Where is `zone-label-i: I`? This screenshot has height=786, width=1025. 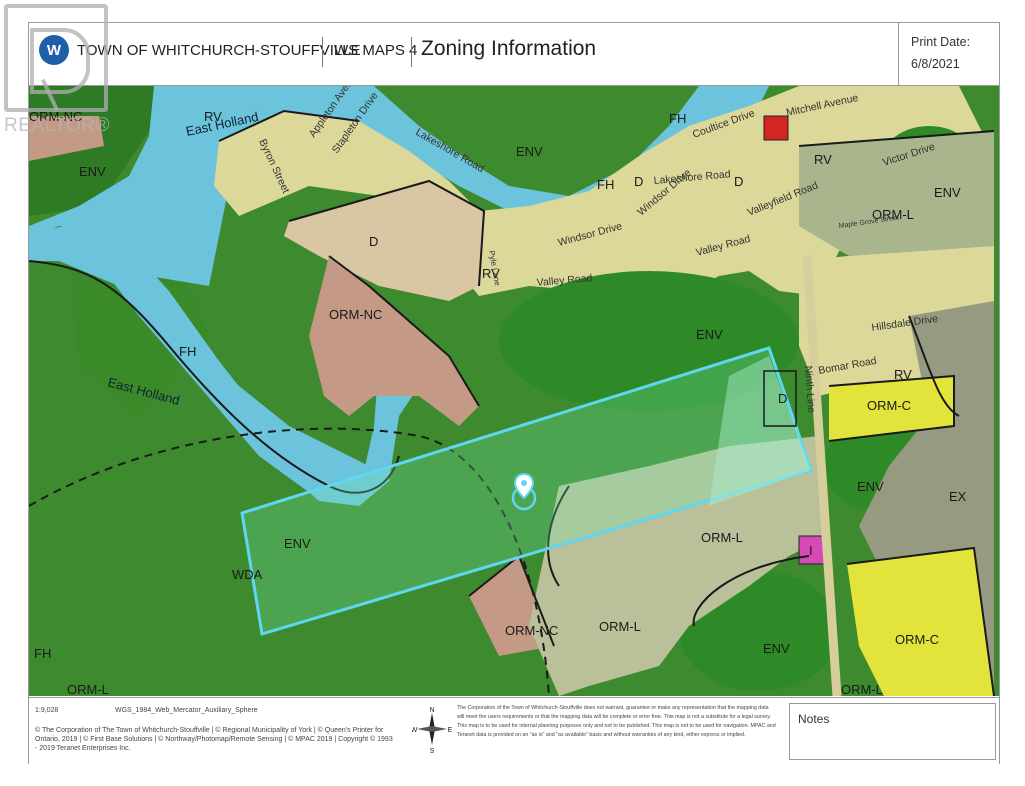
zone-label-i: I is located at coordinates (811, 550).